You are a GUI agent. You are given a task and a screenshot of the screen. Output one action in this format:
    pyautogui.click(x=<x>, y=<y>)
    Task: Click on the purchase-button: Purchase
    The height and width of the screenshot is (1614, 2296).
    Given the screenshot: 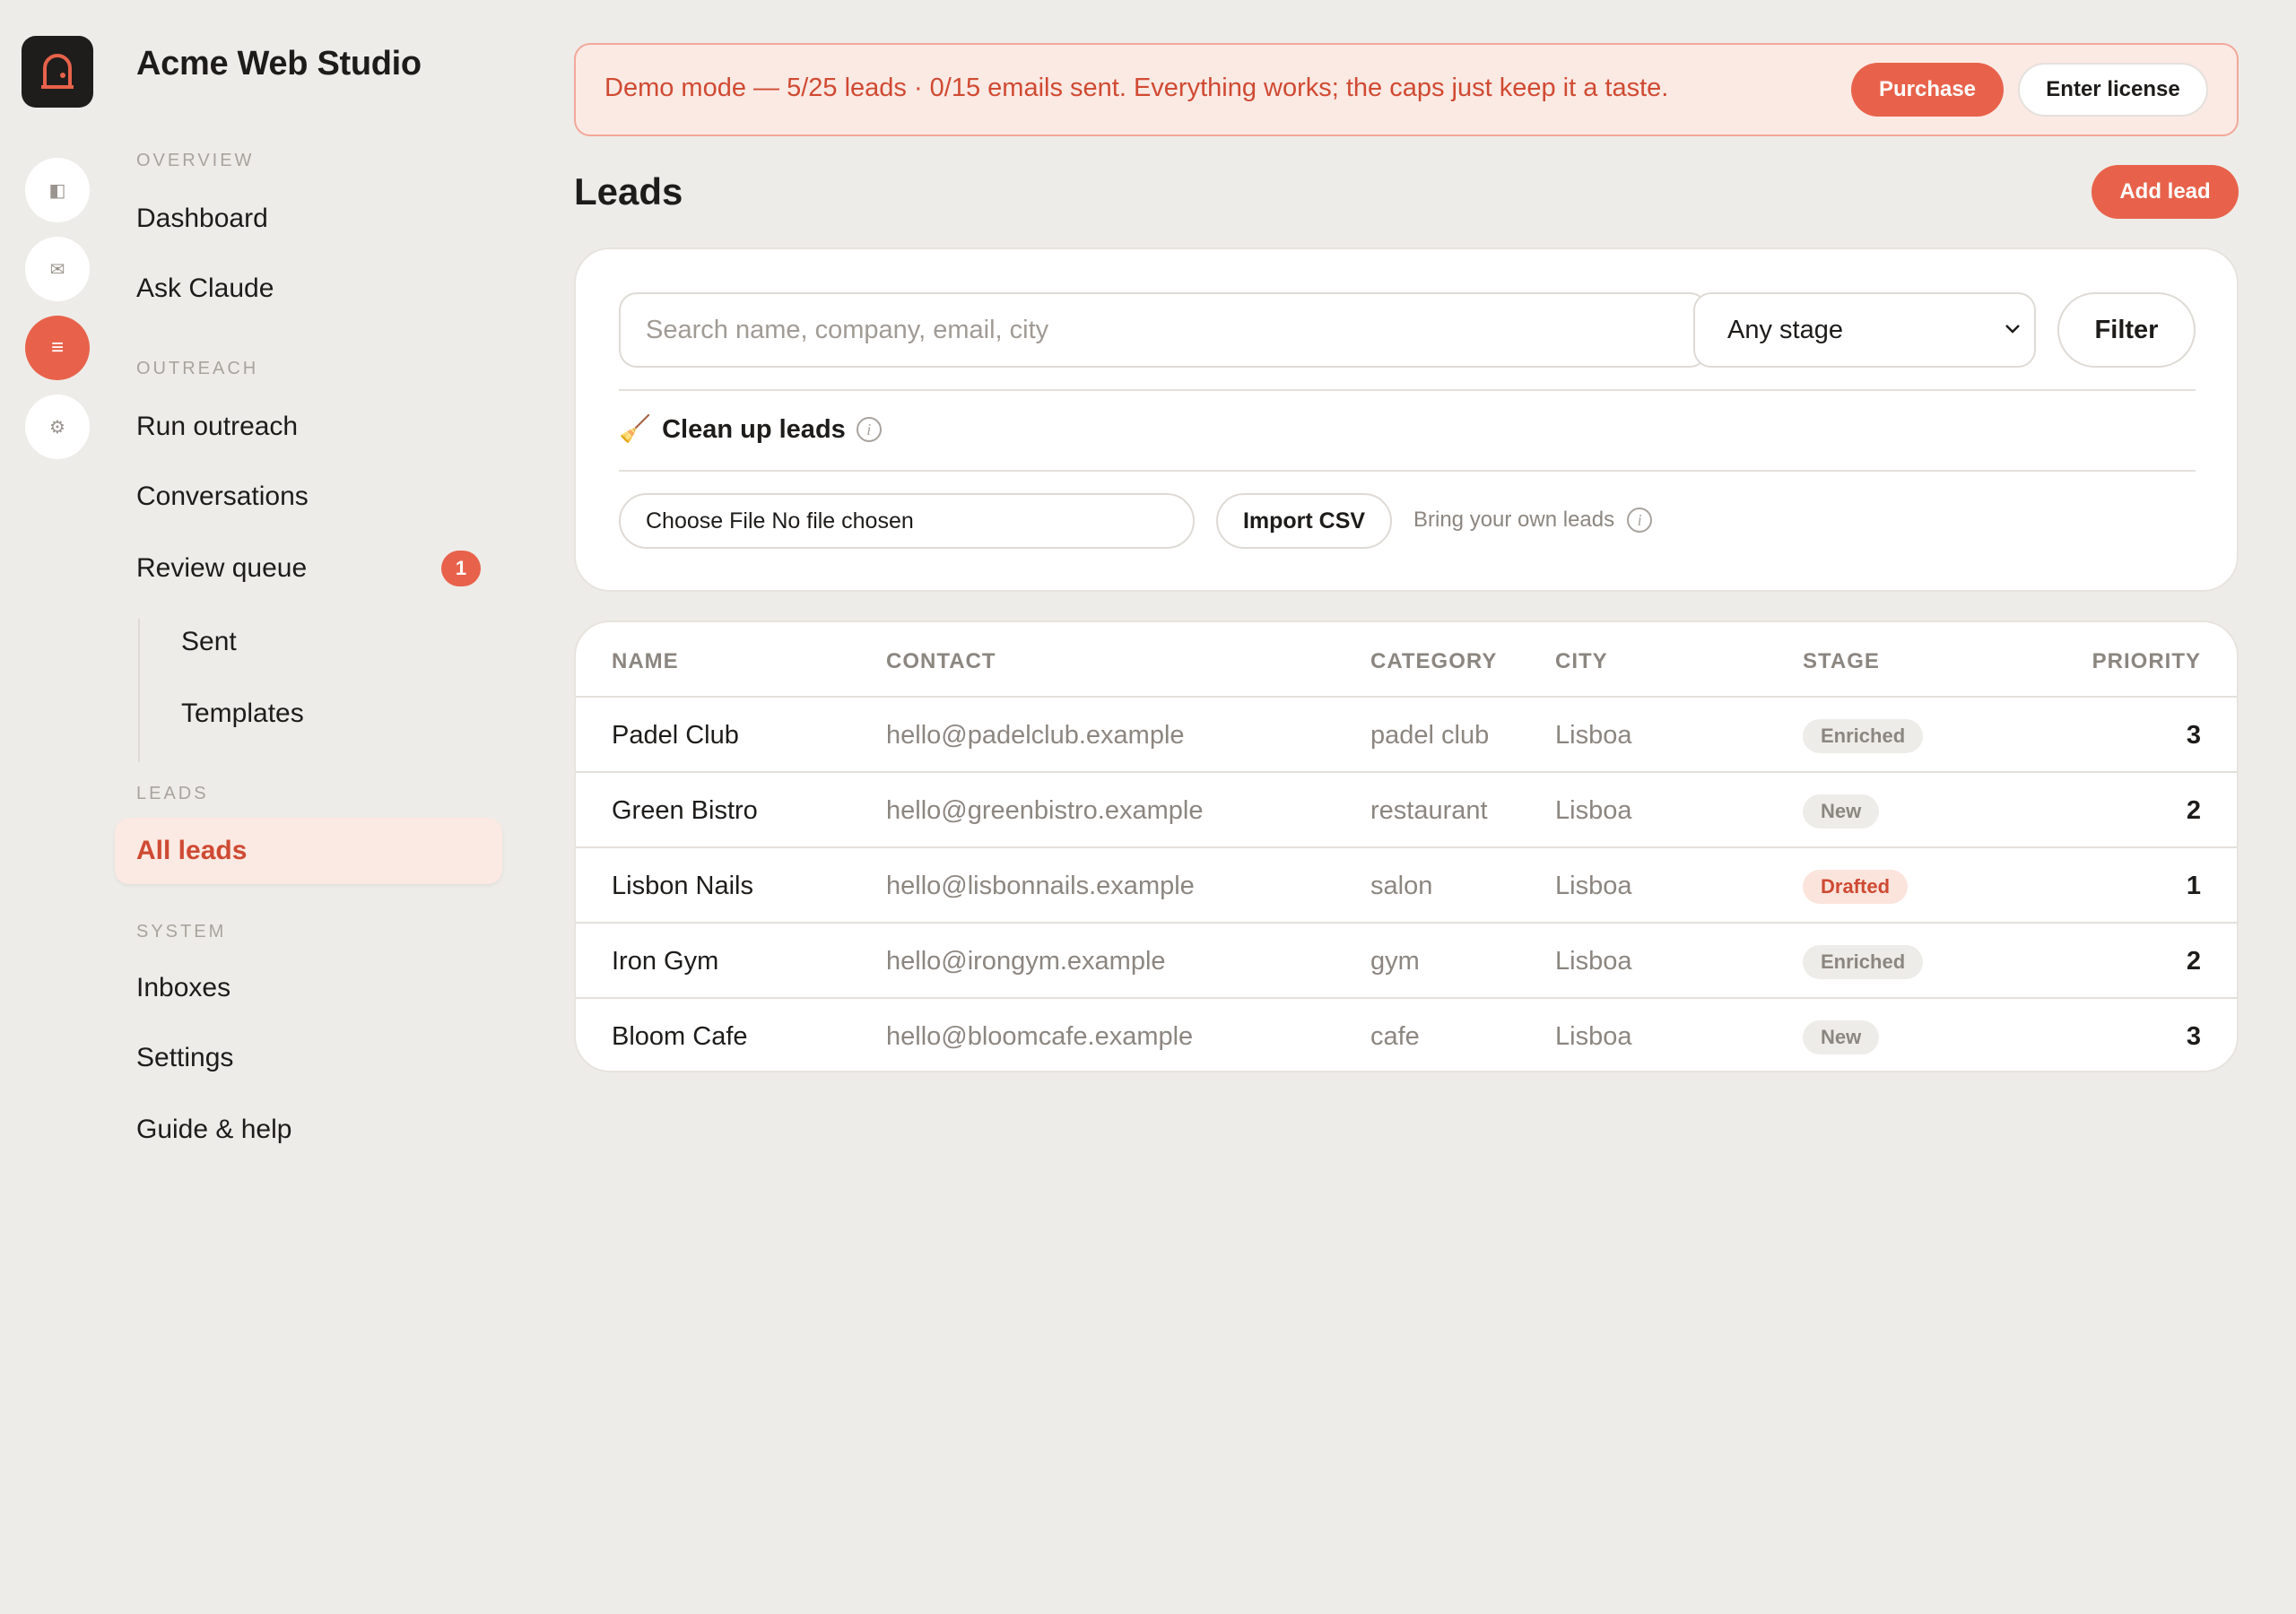 What is the action you would take?
    pyautogui.click(x=1927, y=90)
    